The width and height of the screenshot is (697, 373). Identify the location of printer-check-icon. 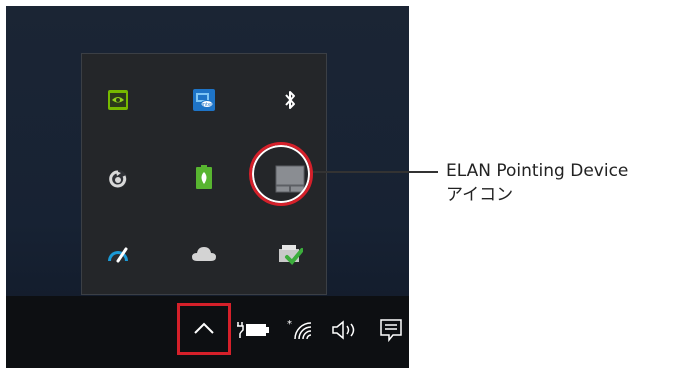
(290, 254).